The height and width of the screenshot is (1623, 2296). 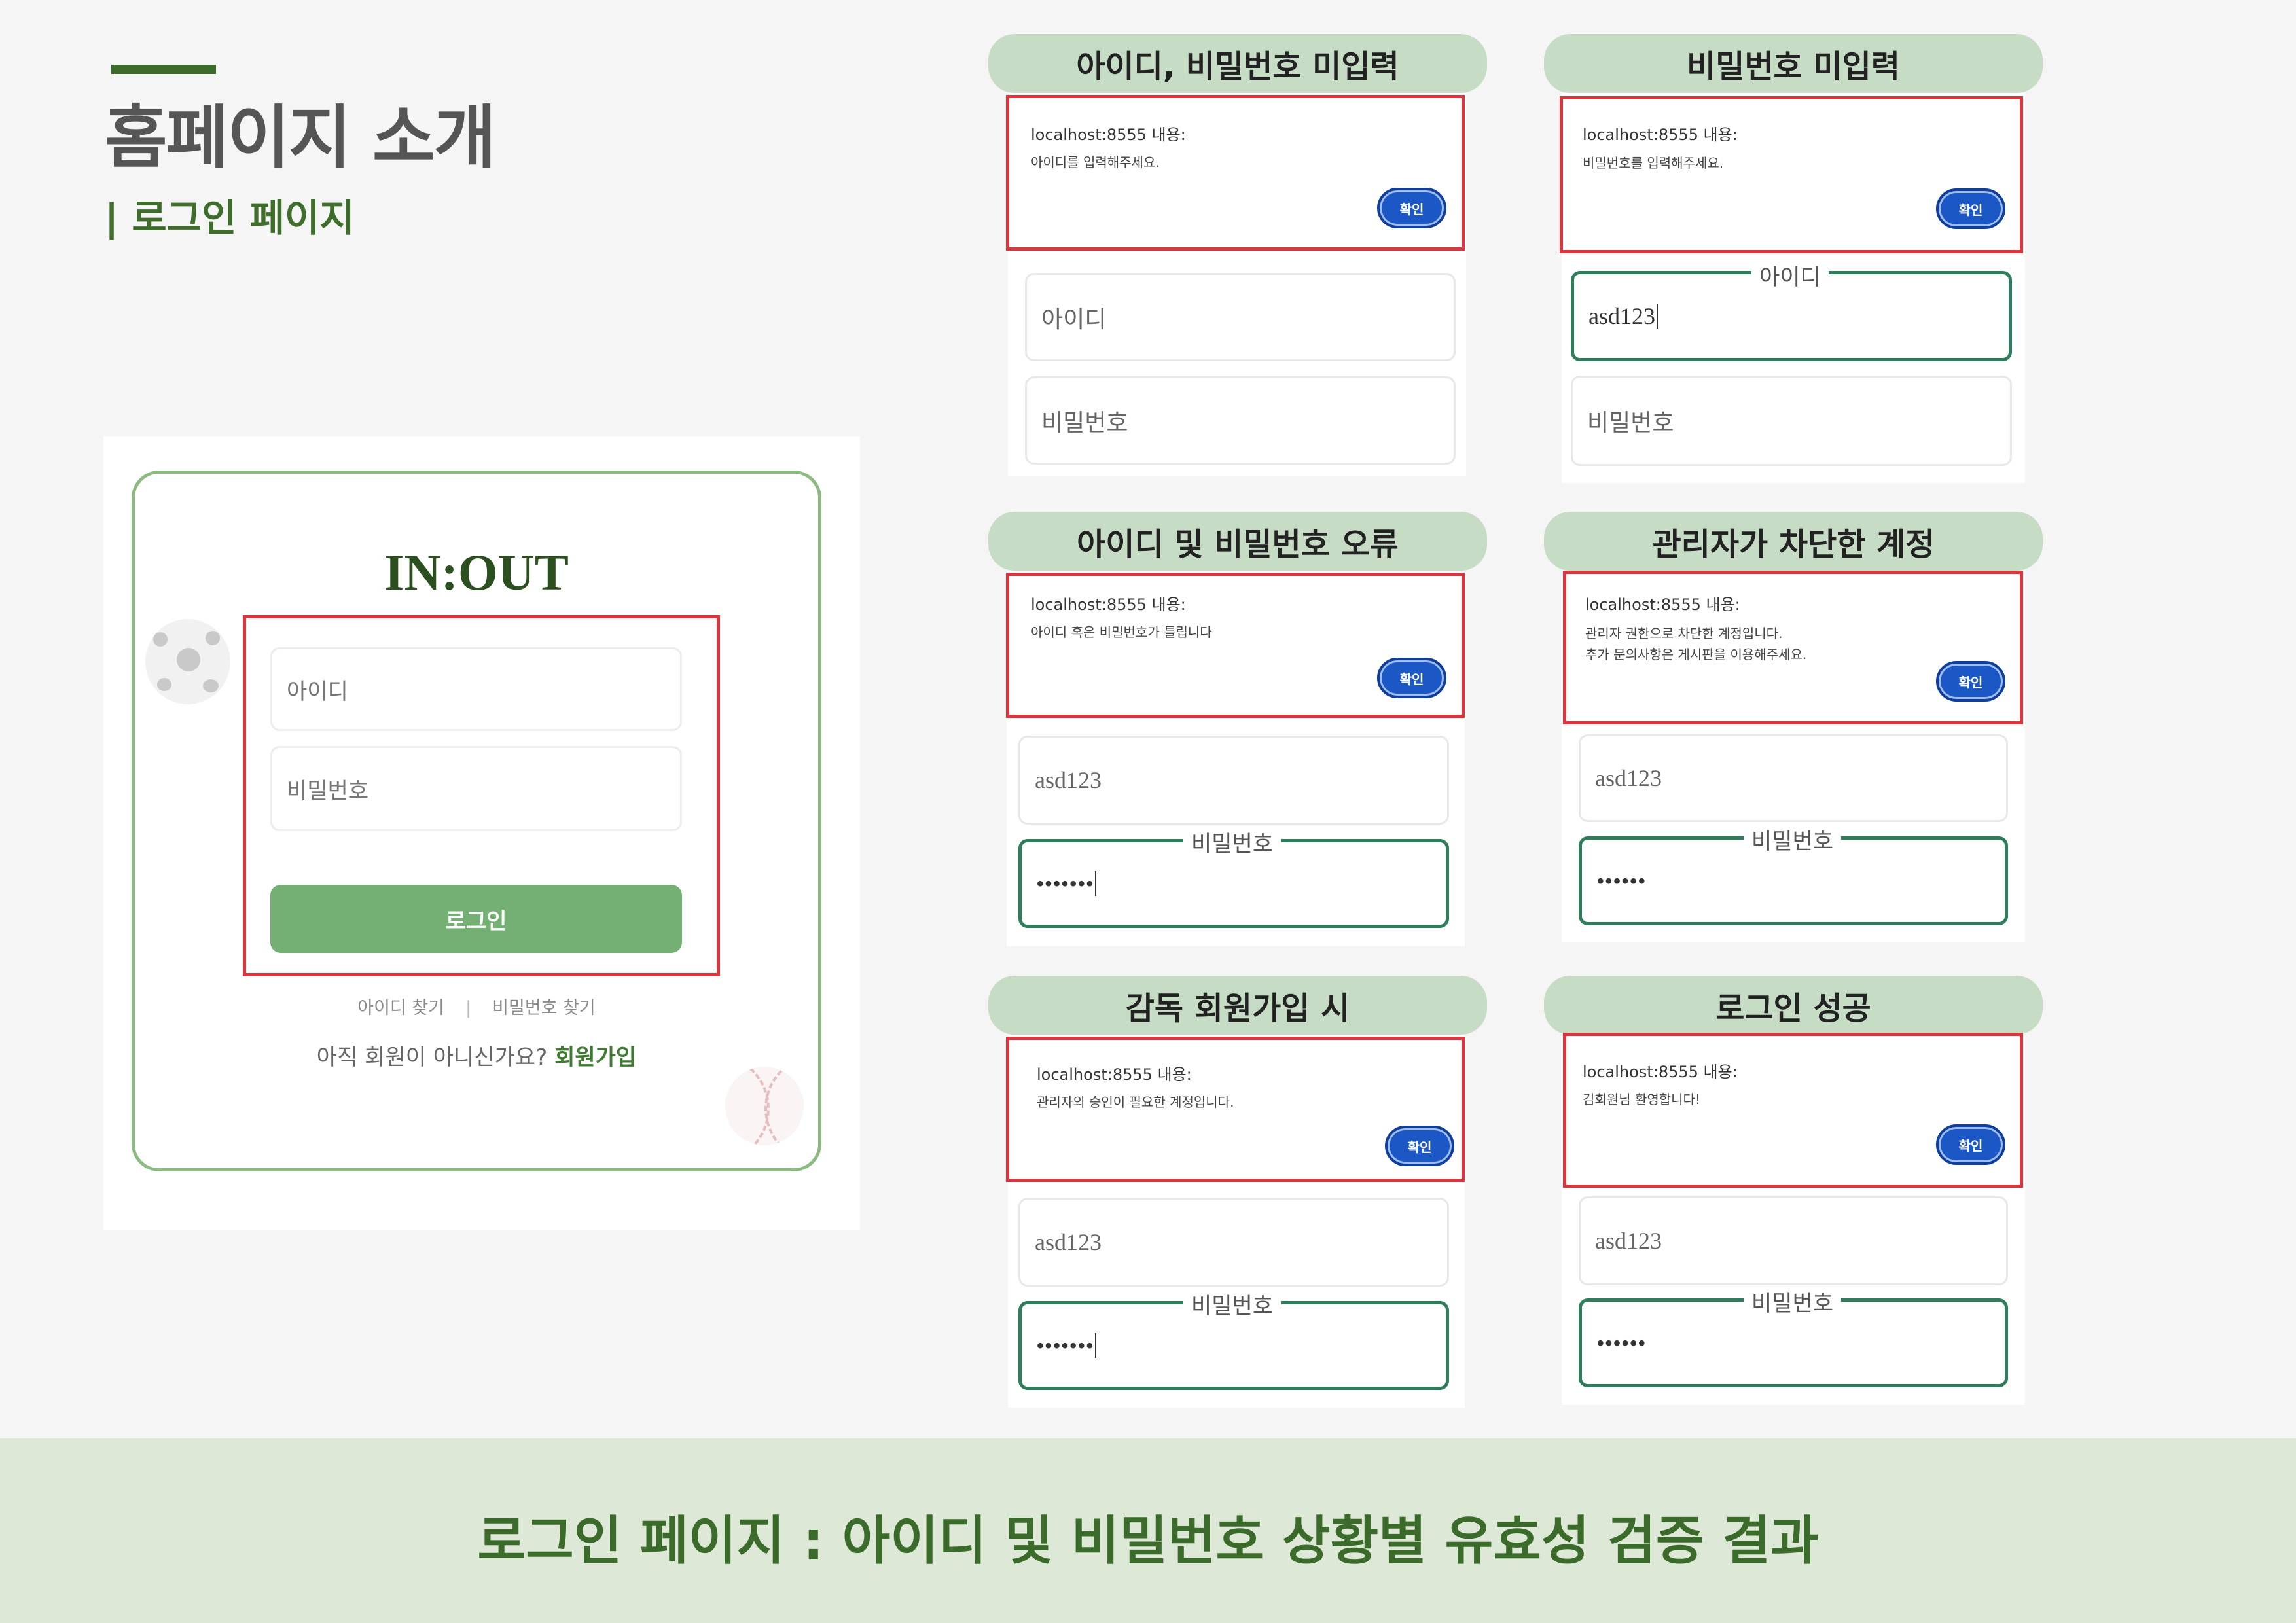 What do you see at coordinates (476, 300) in the screenshot?
I see `logo-container: IN:OUT` at bounding box center [476, 300].